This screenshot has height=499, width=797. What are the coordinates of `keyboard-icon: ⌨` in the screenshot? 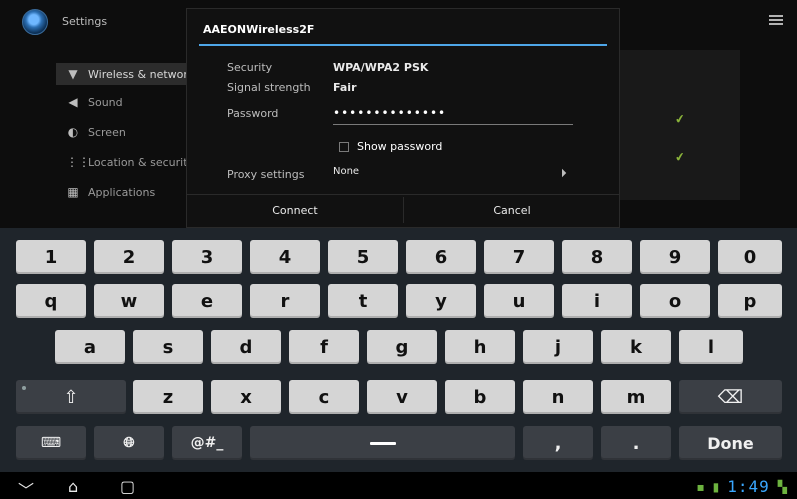 It's located at (51, 443).